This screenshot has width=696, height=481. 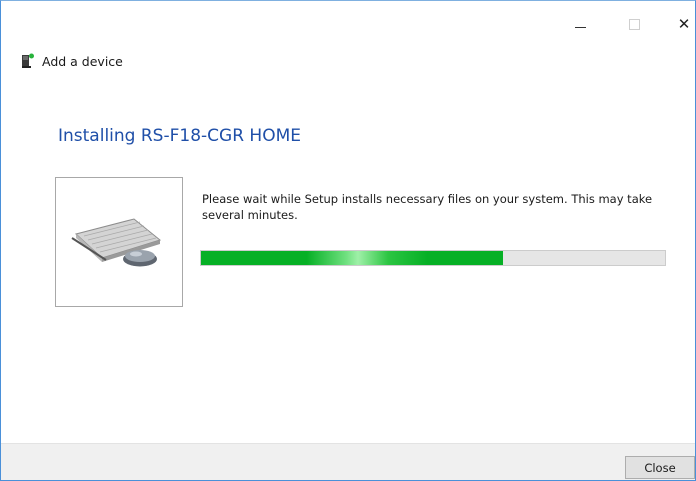 I want to click on progress-fill, so click(x=352, y=258).